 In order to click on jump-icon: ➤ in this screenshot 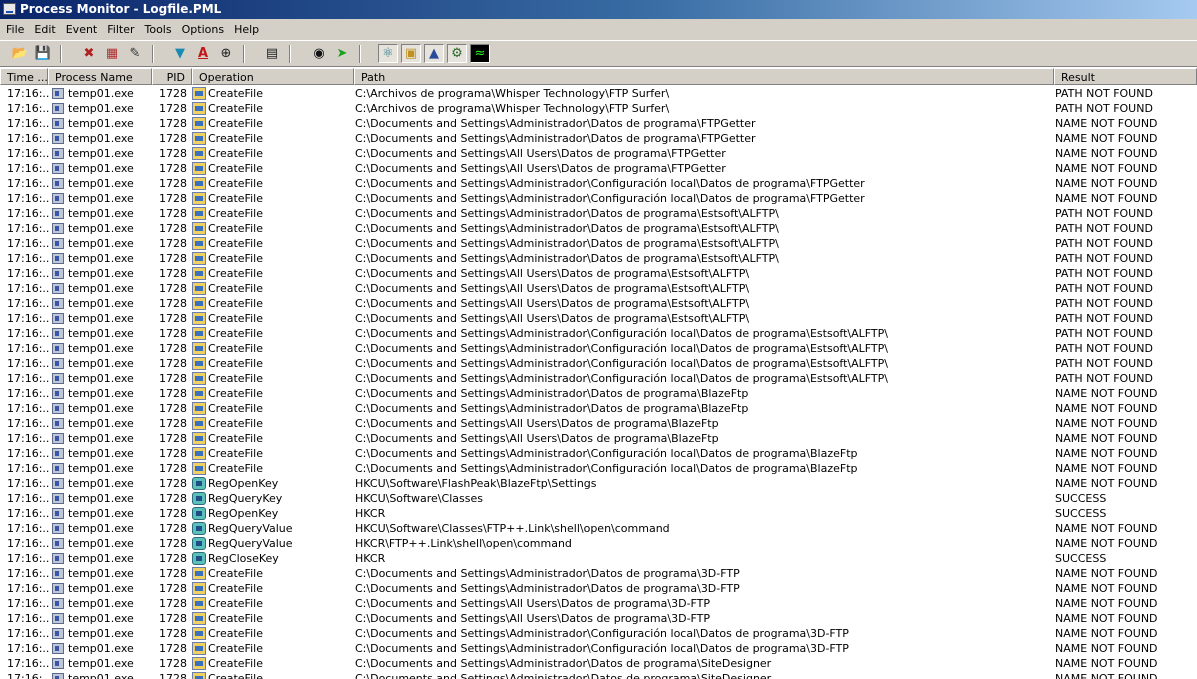, I will do `click(342, 53)`.